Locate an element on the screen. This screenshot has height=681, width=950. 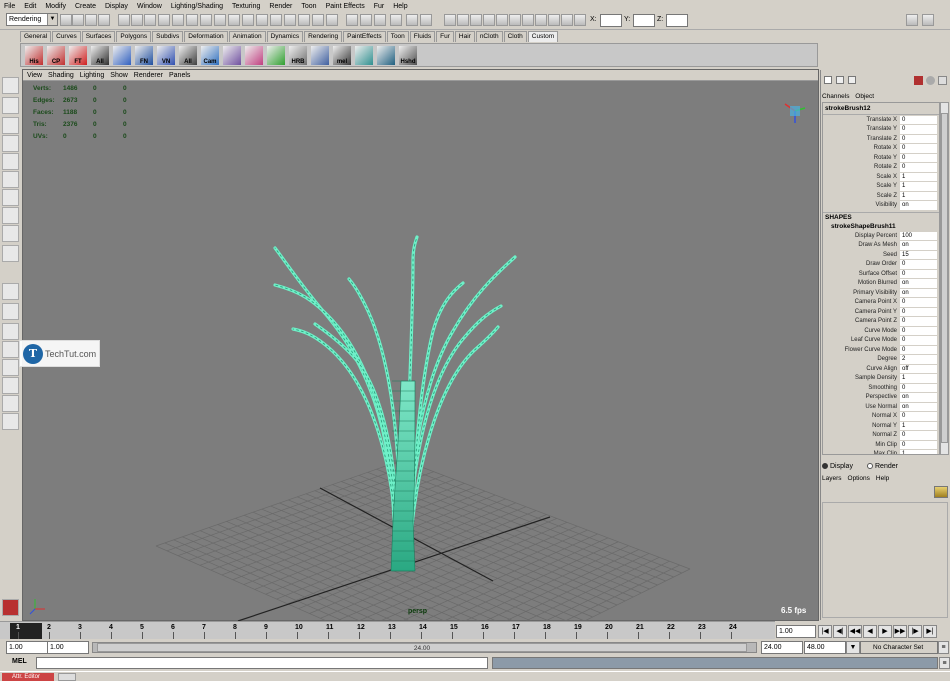
playback-start-field: 1.00 is located at coordinates (68, 647).